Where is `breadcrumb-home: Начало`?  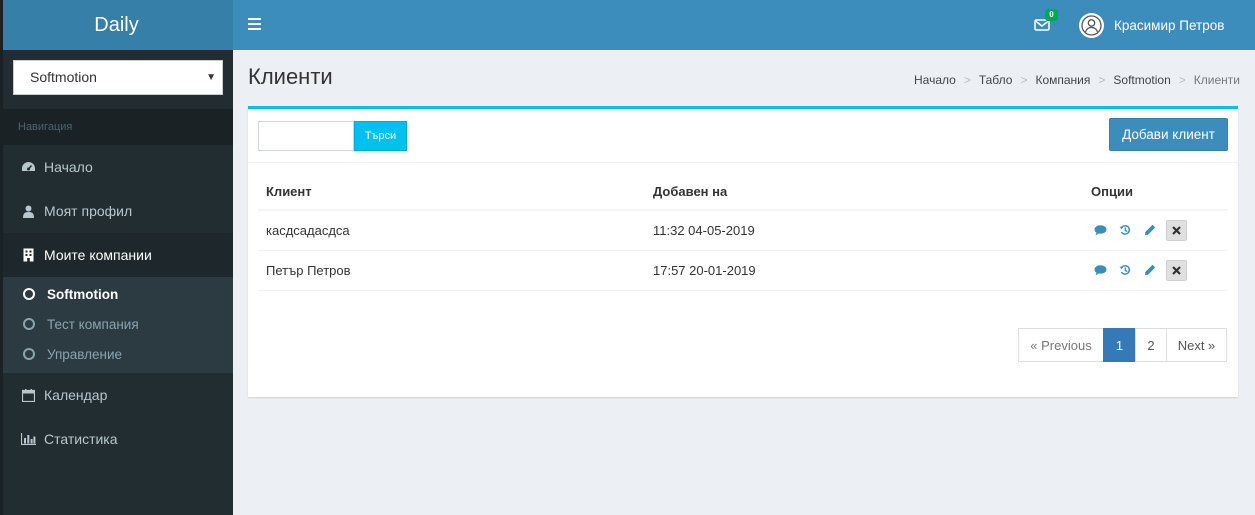 breadcrumb-home: Начало is located at coordinates (935, 80).